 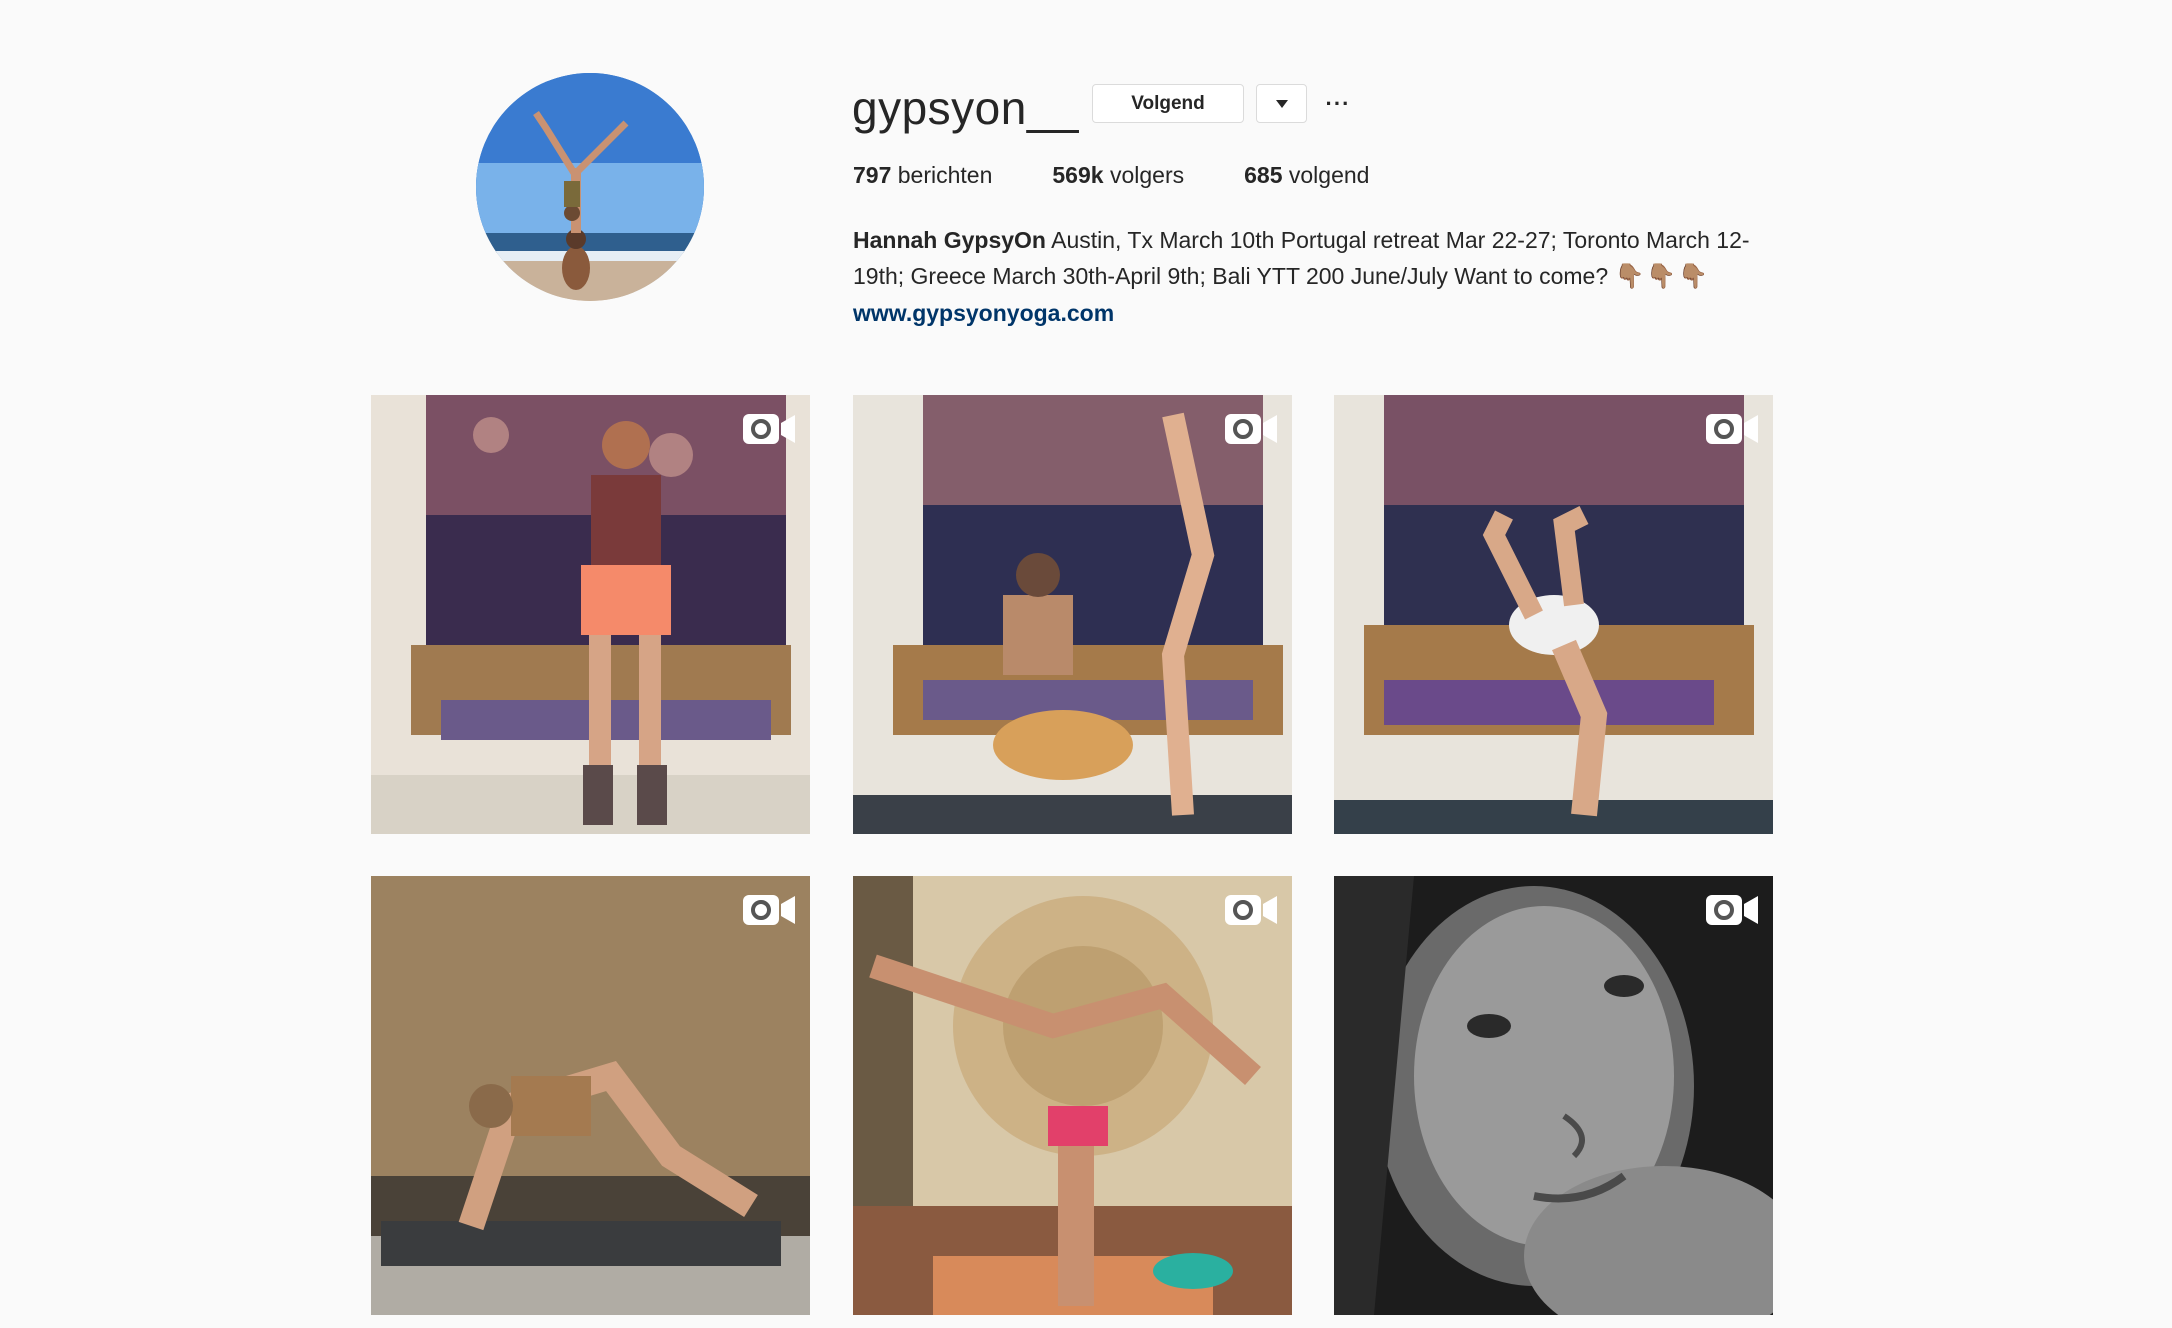 I want to click on pointing-down-emoji: 👇🏽👇🏽👇🏽, so click(x=1662, y=276).